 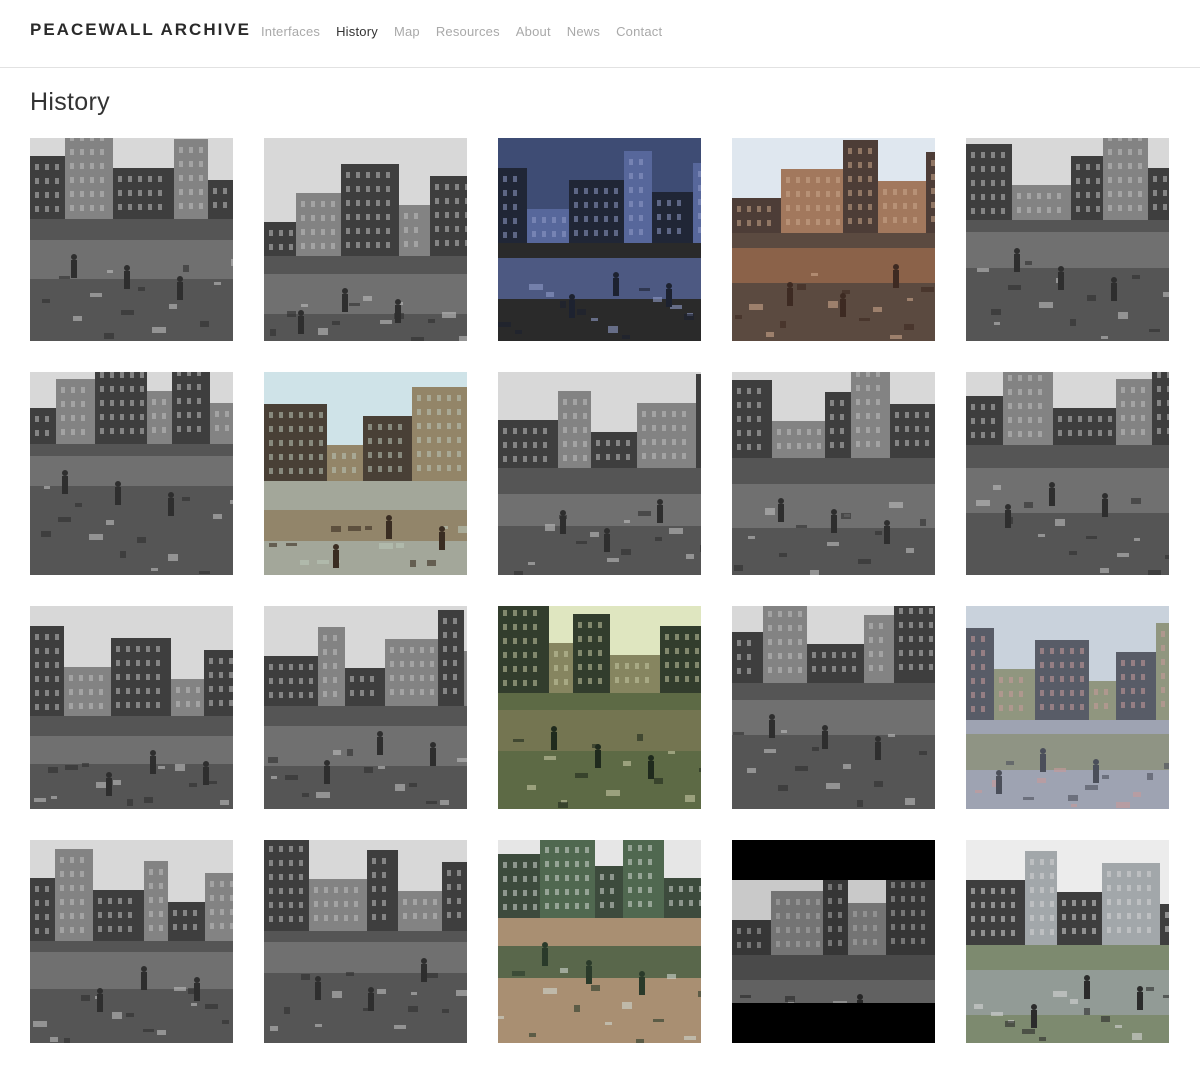 I want to click on nav-link-contact: Contact, so click(x=639, y=31).